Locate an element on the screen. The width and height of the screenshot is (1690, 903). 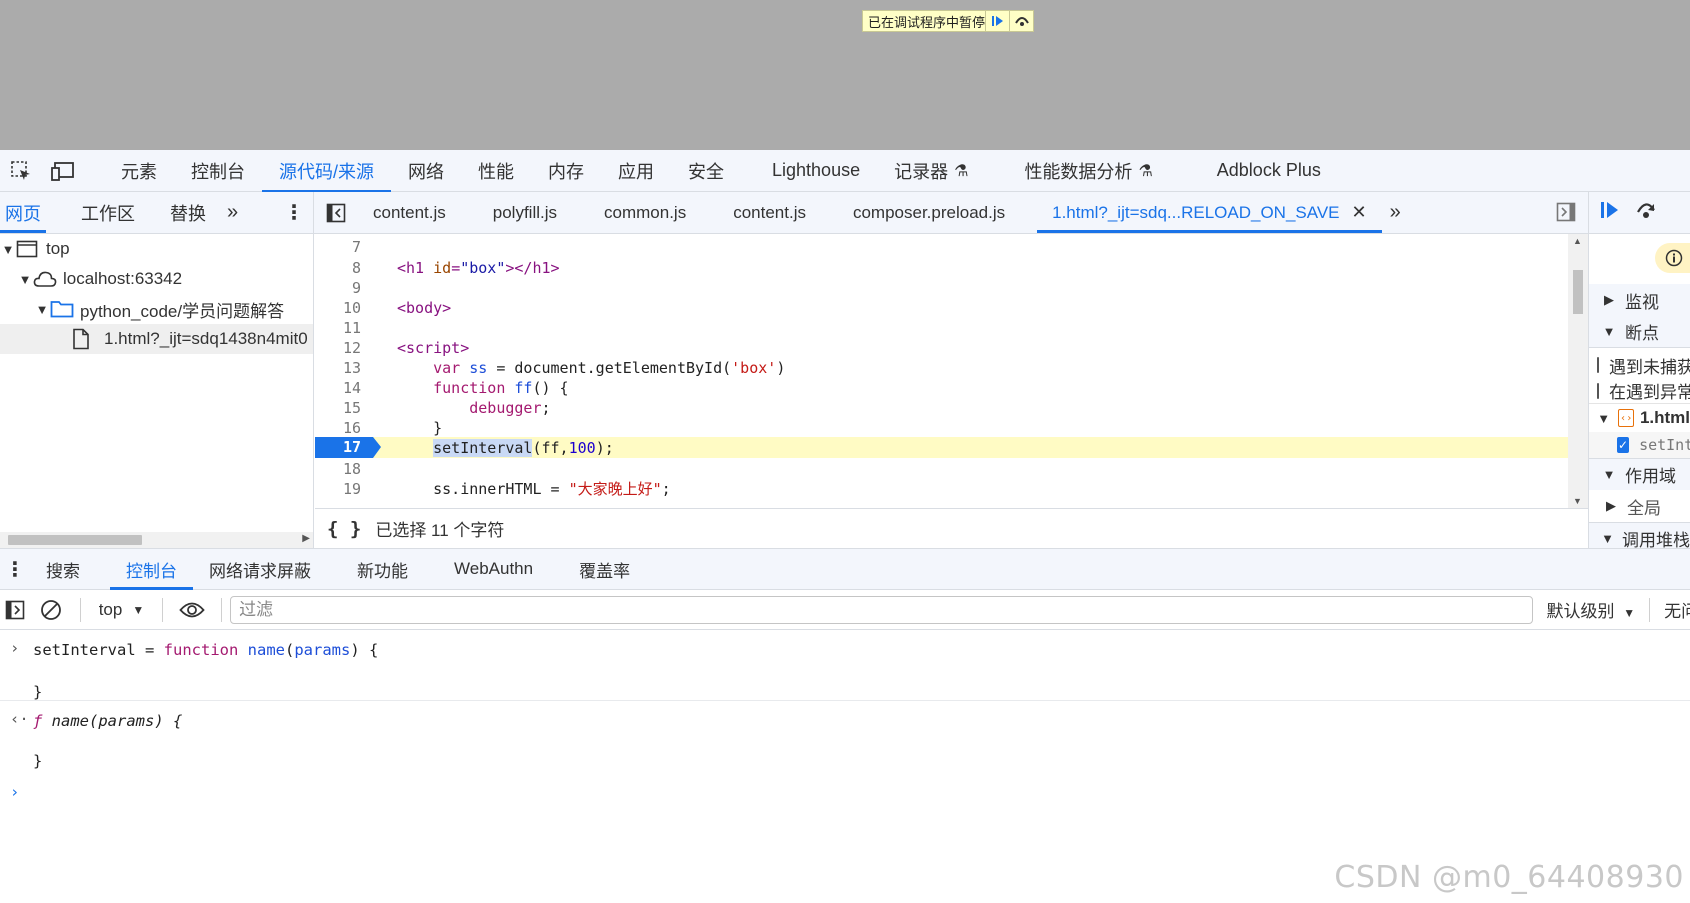
js-context-selector: top ▼ is located at coordinates (122, 610).